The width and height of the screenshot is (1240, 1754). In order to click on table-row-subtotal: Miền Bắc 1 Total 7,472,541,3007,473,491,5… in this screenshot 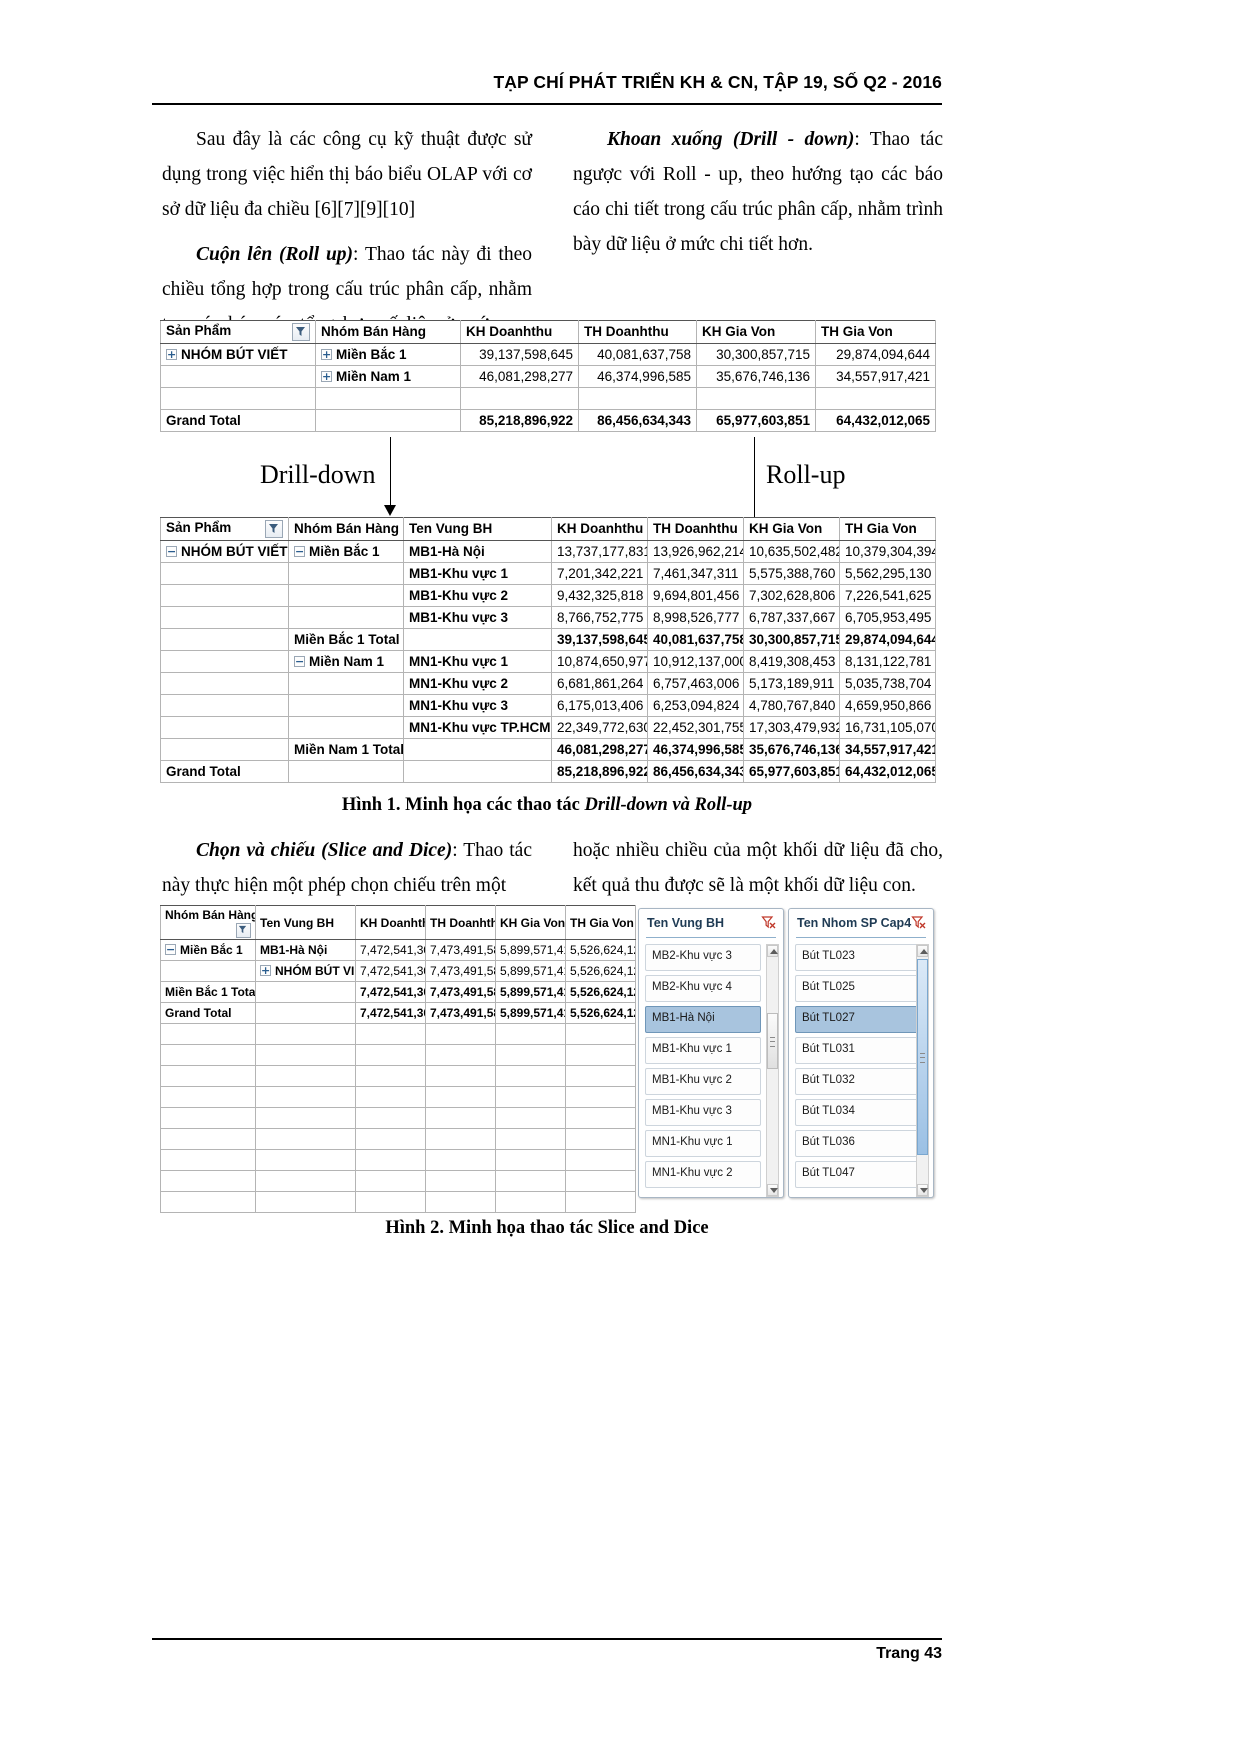, I will do `click(398, 992)`.